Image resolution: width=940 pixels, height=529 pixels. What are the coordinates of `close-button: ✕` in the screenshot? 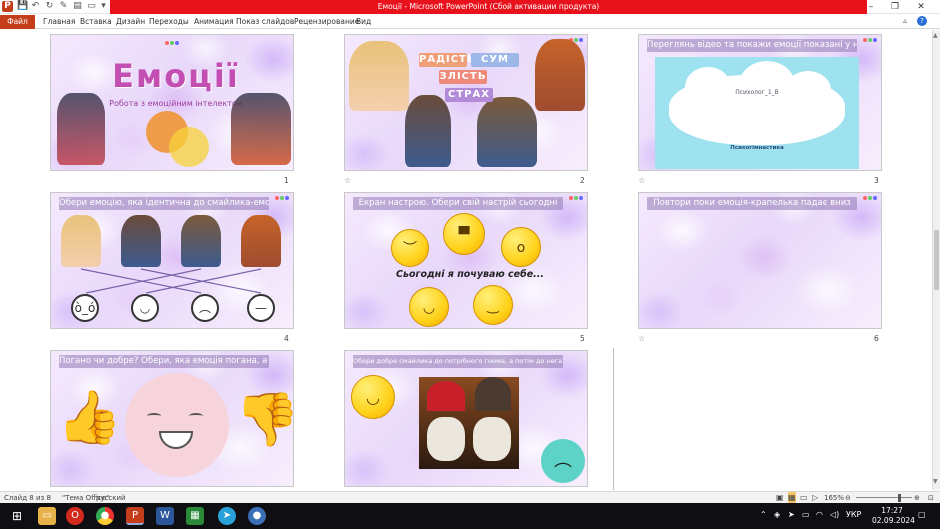 It's located at (921, 7).